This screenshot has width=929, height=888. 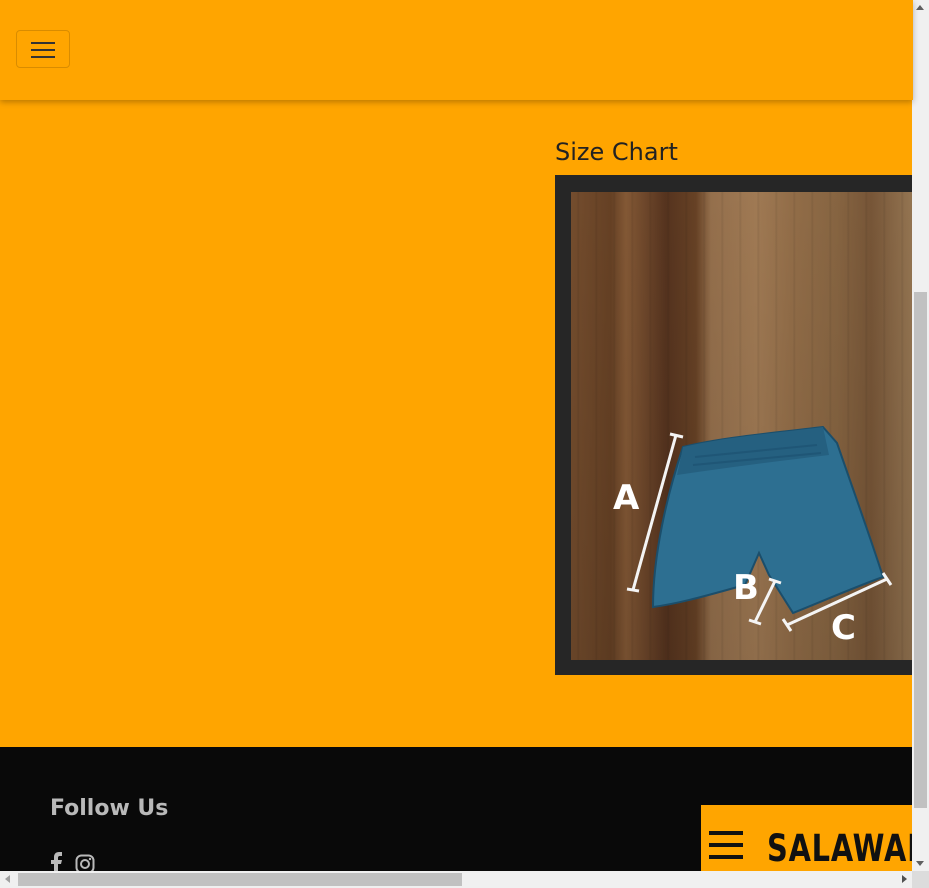 I want to click on scroll-up-arrow-icon, so click(x=920, y=7).